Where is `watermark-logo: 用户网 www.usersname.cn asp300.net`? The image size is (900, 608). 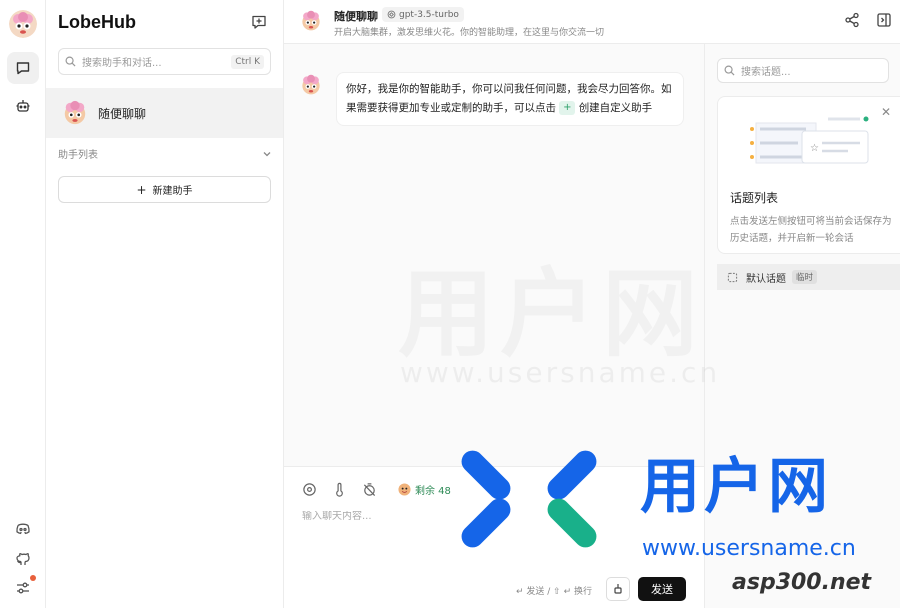
watermark-logo: 用户网 www.usersname.cn asp300.net is located at coordinates (671, 520).